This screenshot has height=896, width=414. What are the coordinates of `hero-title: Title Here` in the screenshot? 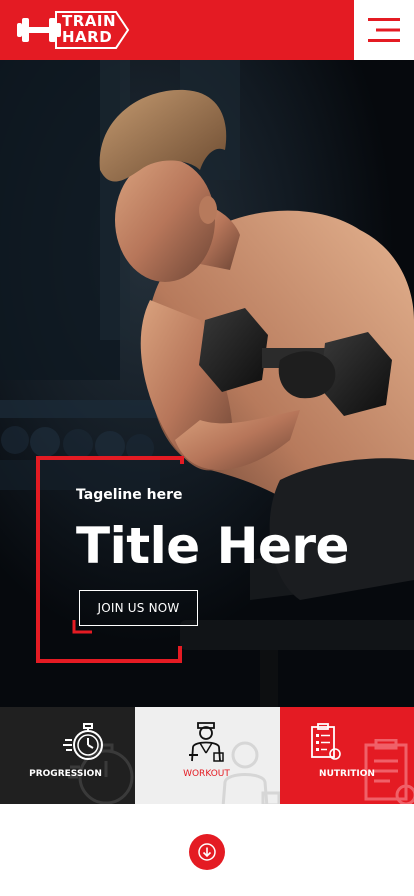 It's located at (212, 546).